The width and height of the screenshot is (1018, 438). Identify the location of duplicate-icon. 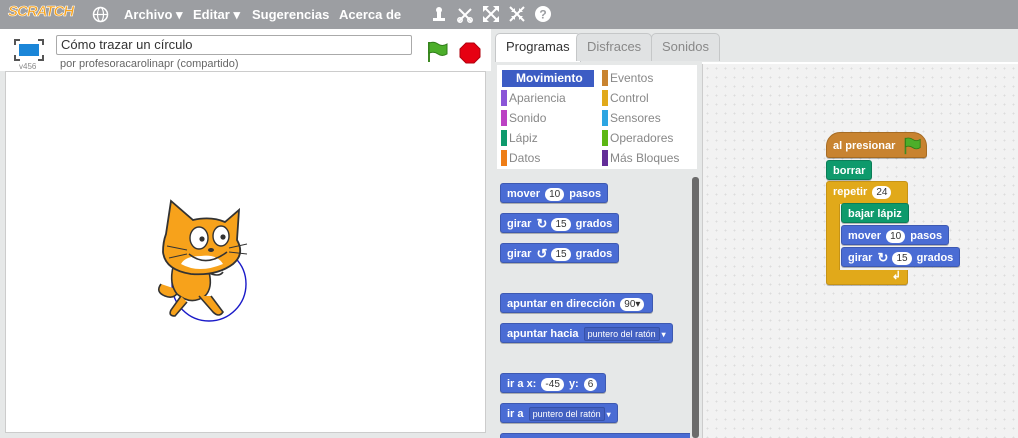
(439, 14).